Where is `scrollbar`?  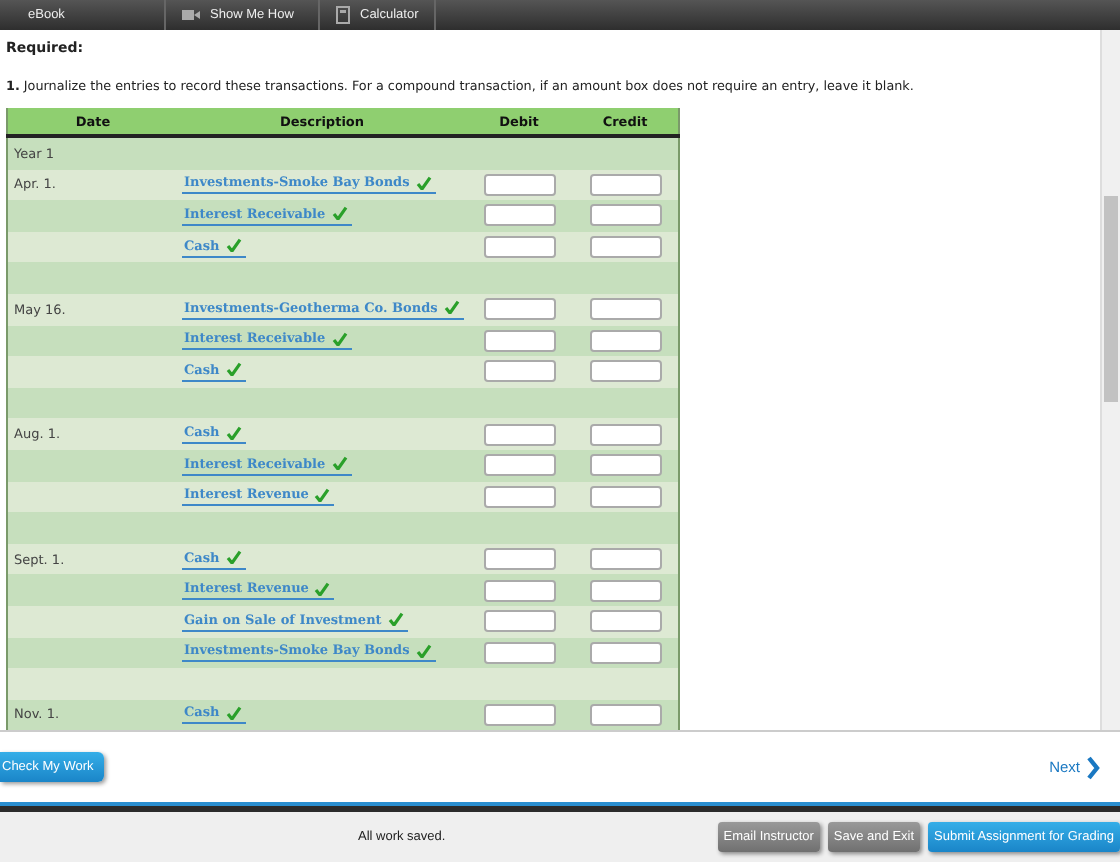 scrollbar is located at coordinates (1110, 380).